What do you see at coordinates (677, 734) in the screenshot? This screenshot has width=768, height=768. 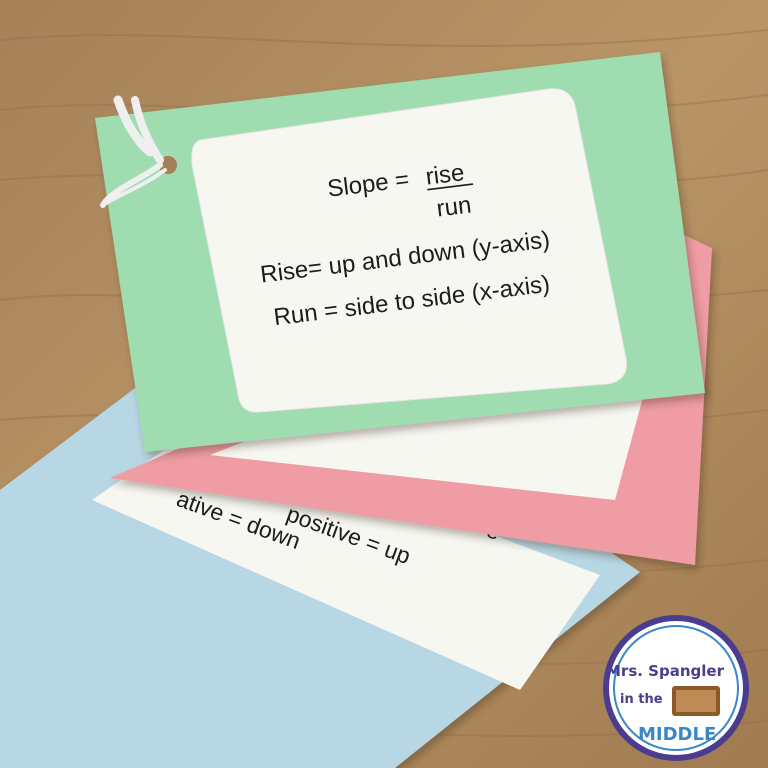 I see `logo-line-3: MIDDLE` at bounding box center [677, 734].